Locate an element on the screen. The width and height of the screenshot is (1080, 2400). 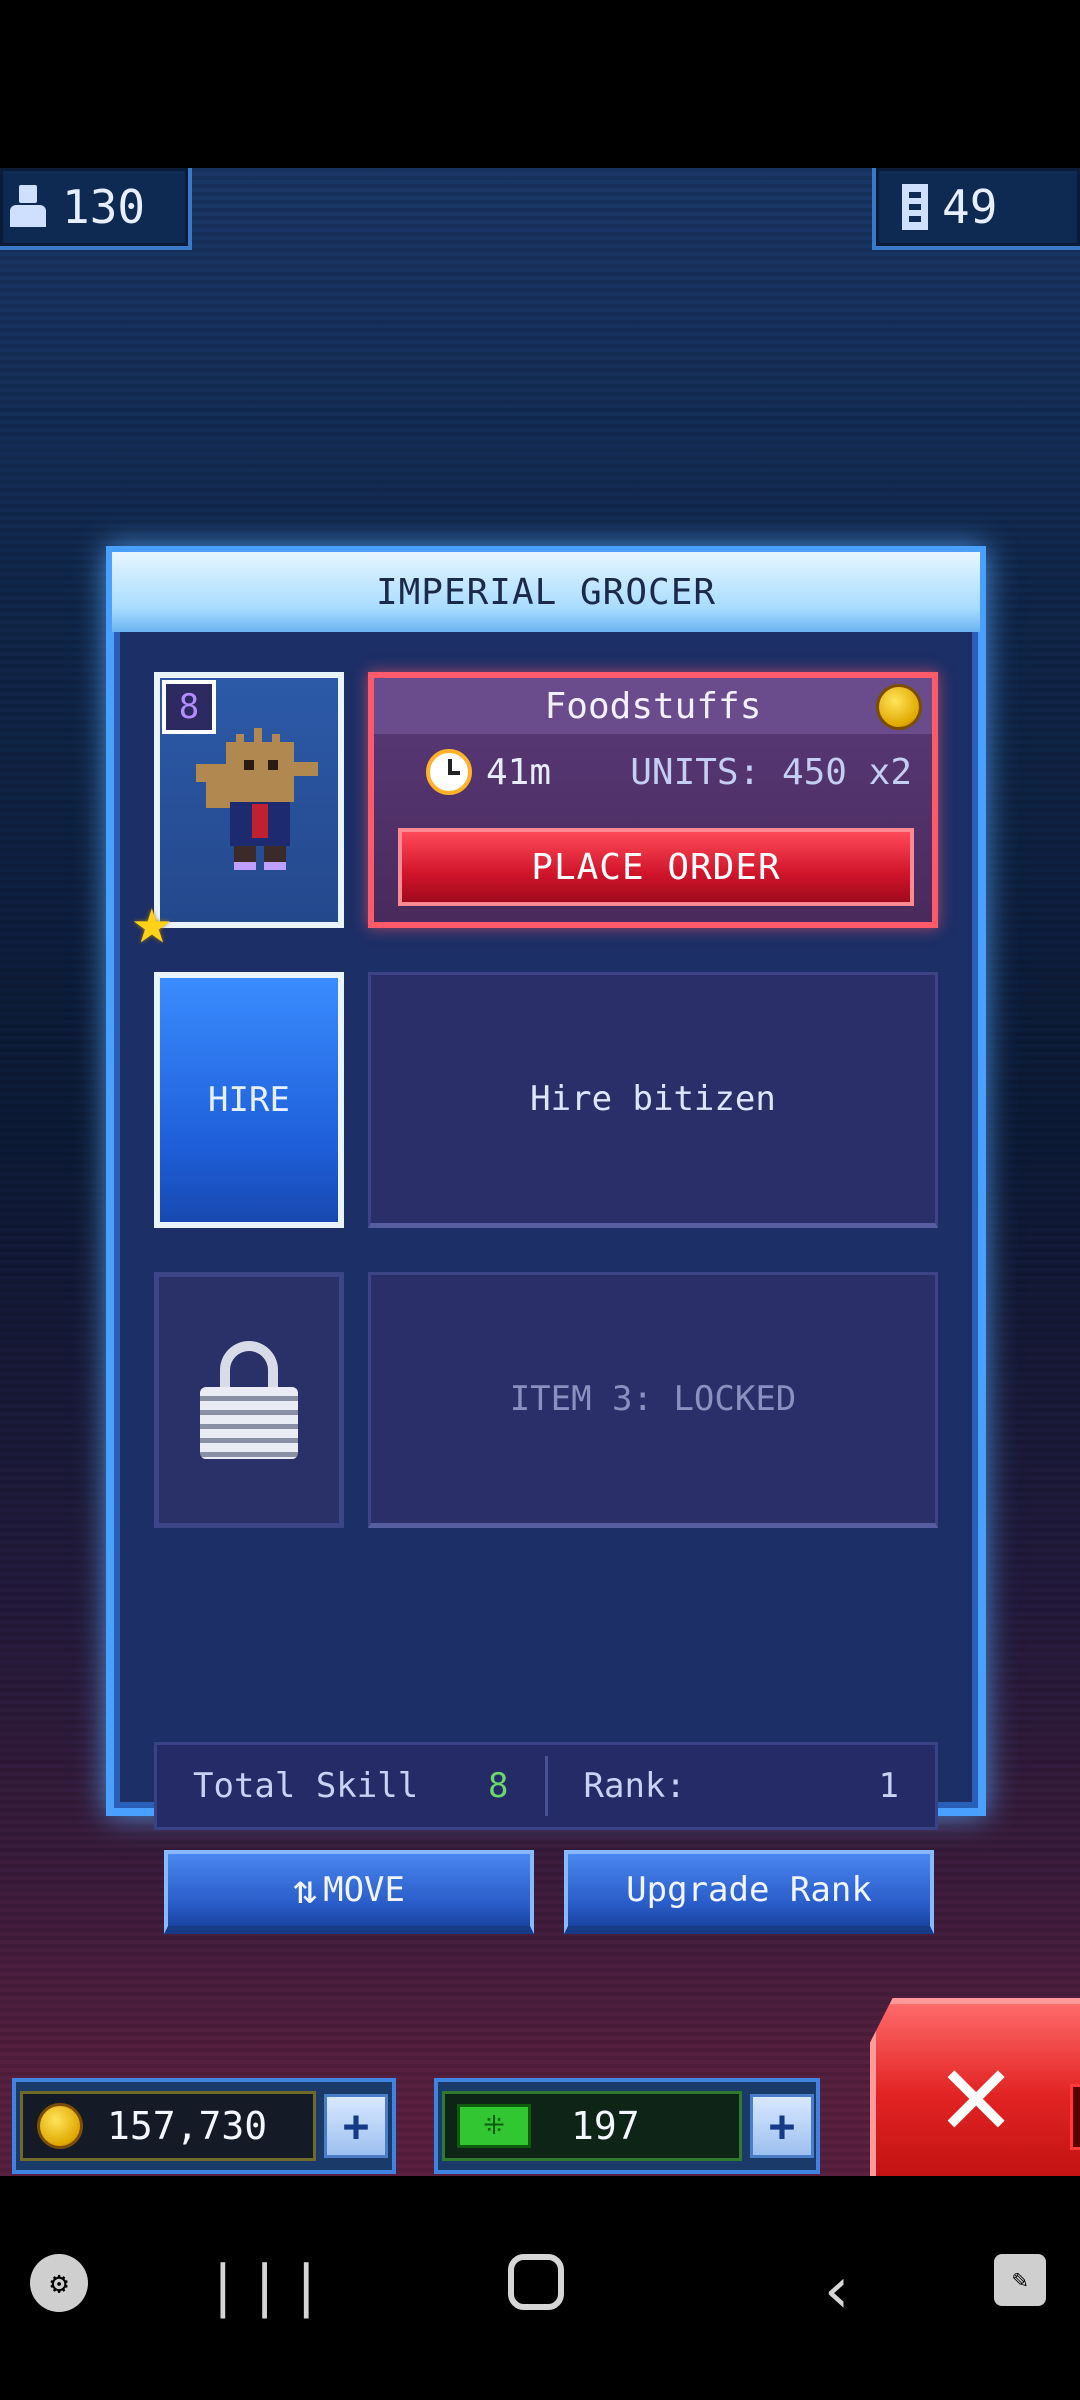
buy-bux-button: + is located at coordinates (782, 2126).